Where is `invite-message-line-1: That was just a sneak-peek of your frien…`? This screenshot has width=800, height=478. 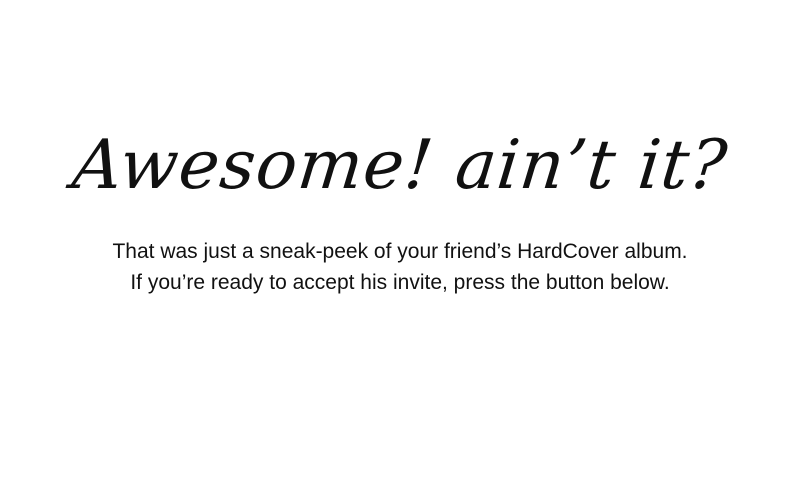 invite-message-line-1: That was just a sneak-peek of your frien… is located at coordinates (400, 251).